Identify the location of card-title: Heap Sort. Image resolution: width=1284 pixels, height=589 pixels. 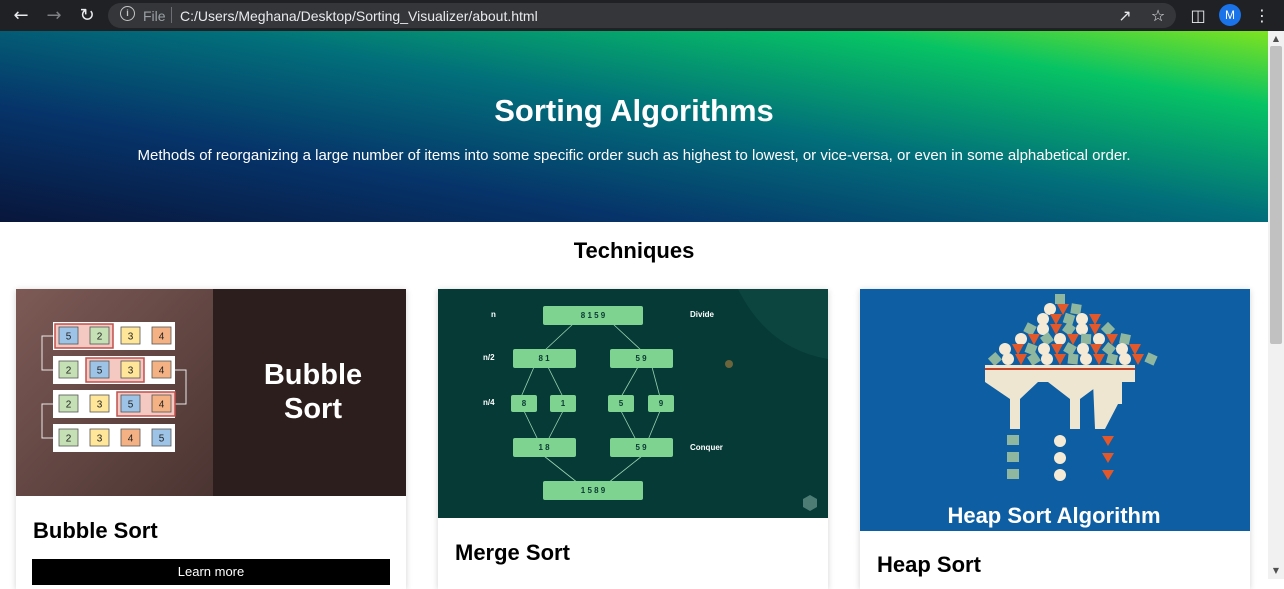
(929, 564).